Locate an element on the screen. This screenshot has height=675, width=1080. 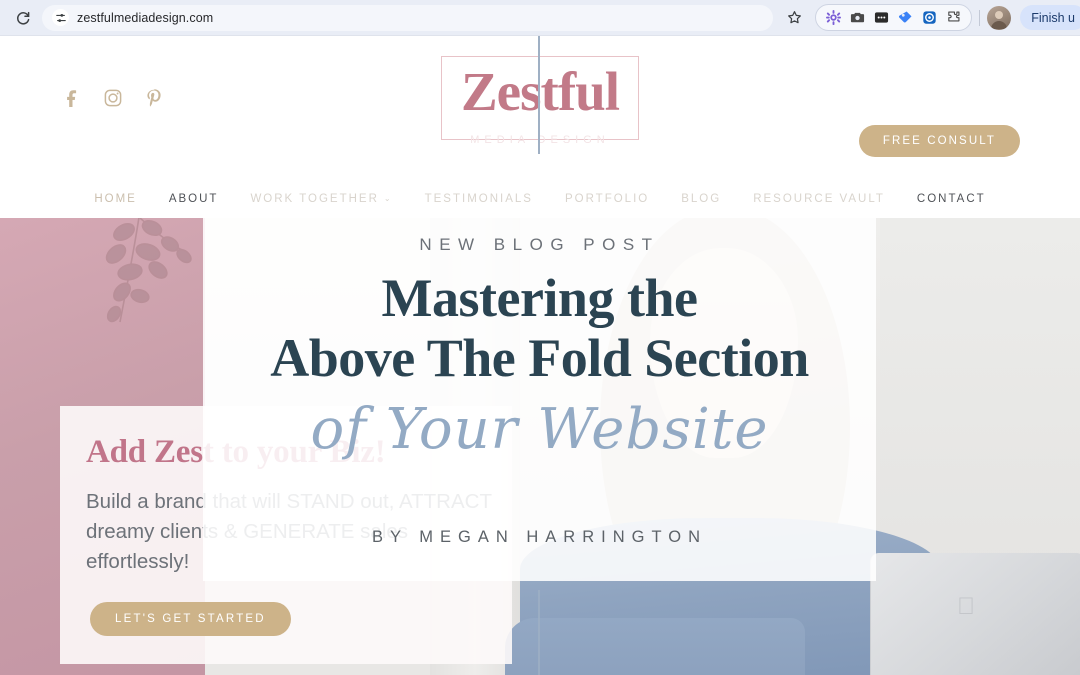
gear-flower-icon is located at coordinates (833, 17).